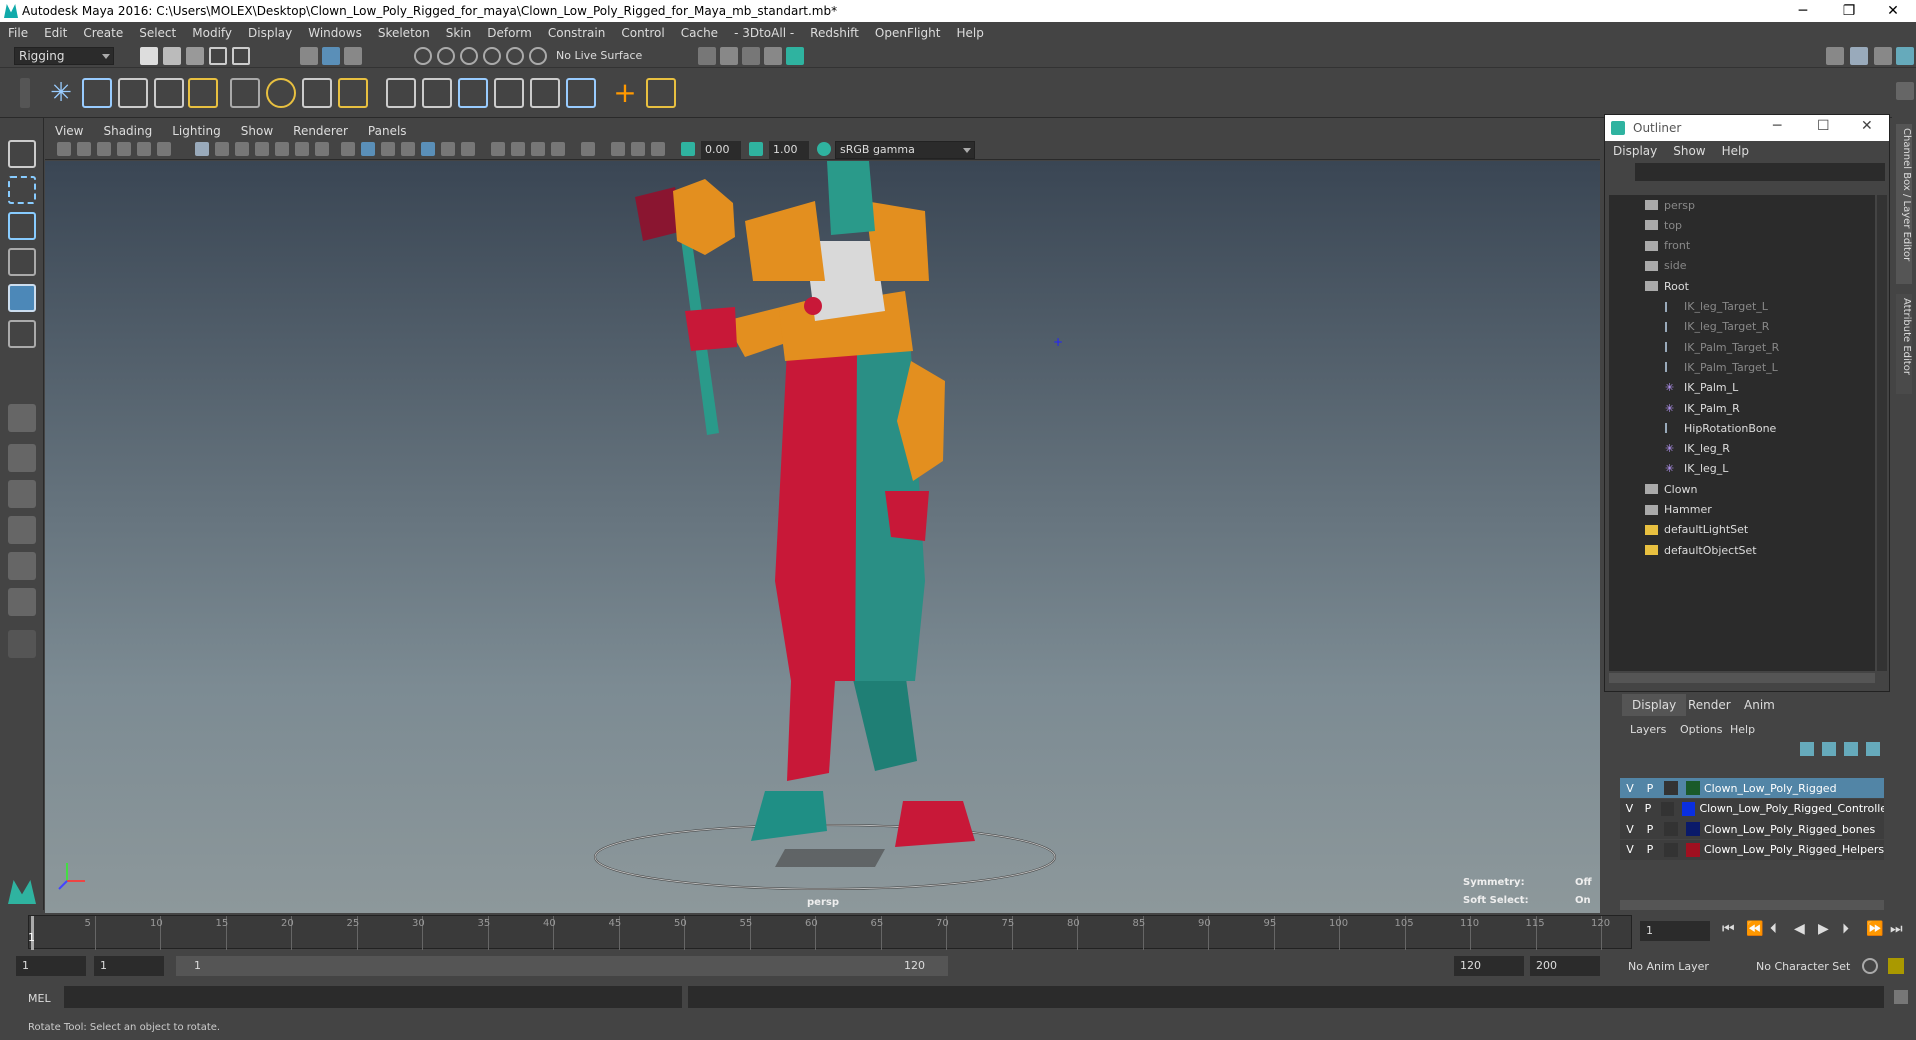 The image size is (1916, 1040). What do you see at coordinates (241, 56) in the screenshot?
I see `redo-icon` at bounding box center [241, 56].